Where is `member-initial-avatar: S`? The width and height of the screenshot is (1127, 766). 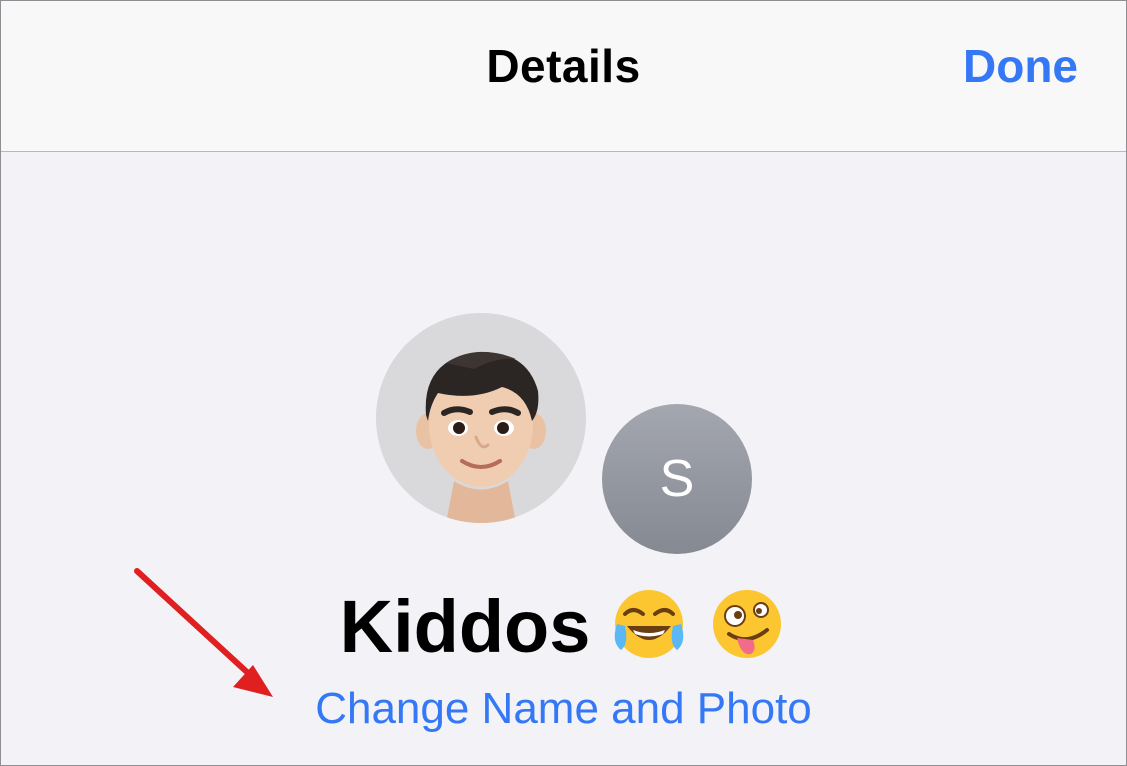 member-initial-avatar: S is located at coordinates (677, 479).